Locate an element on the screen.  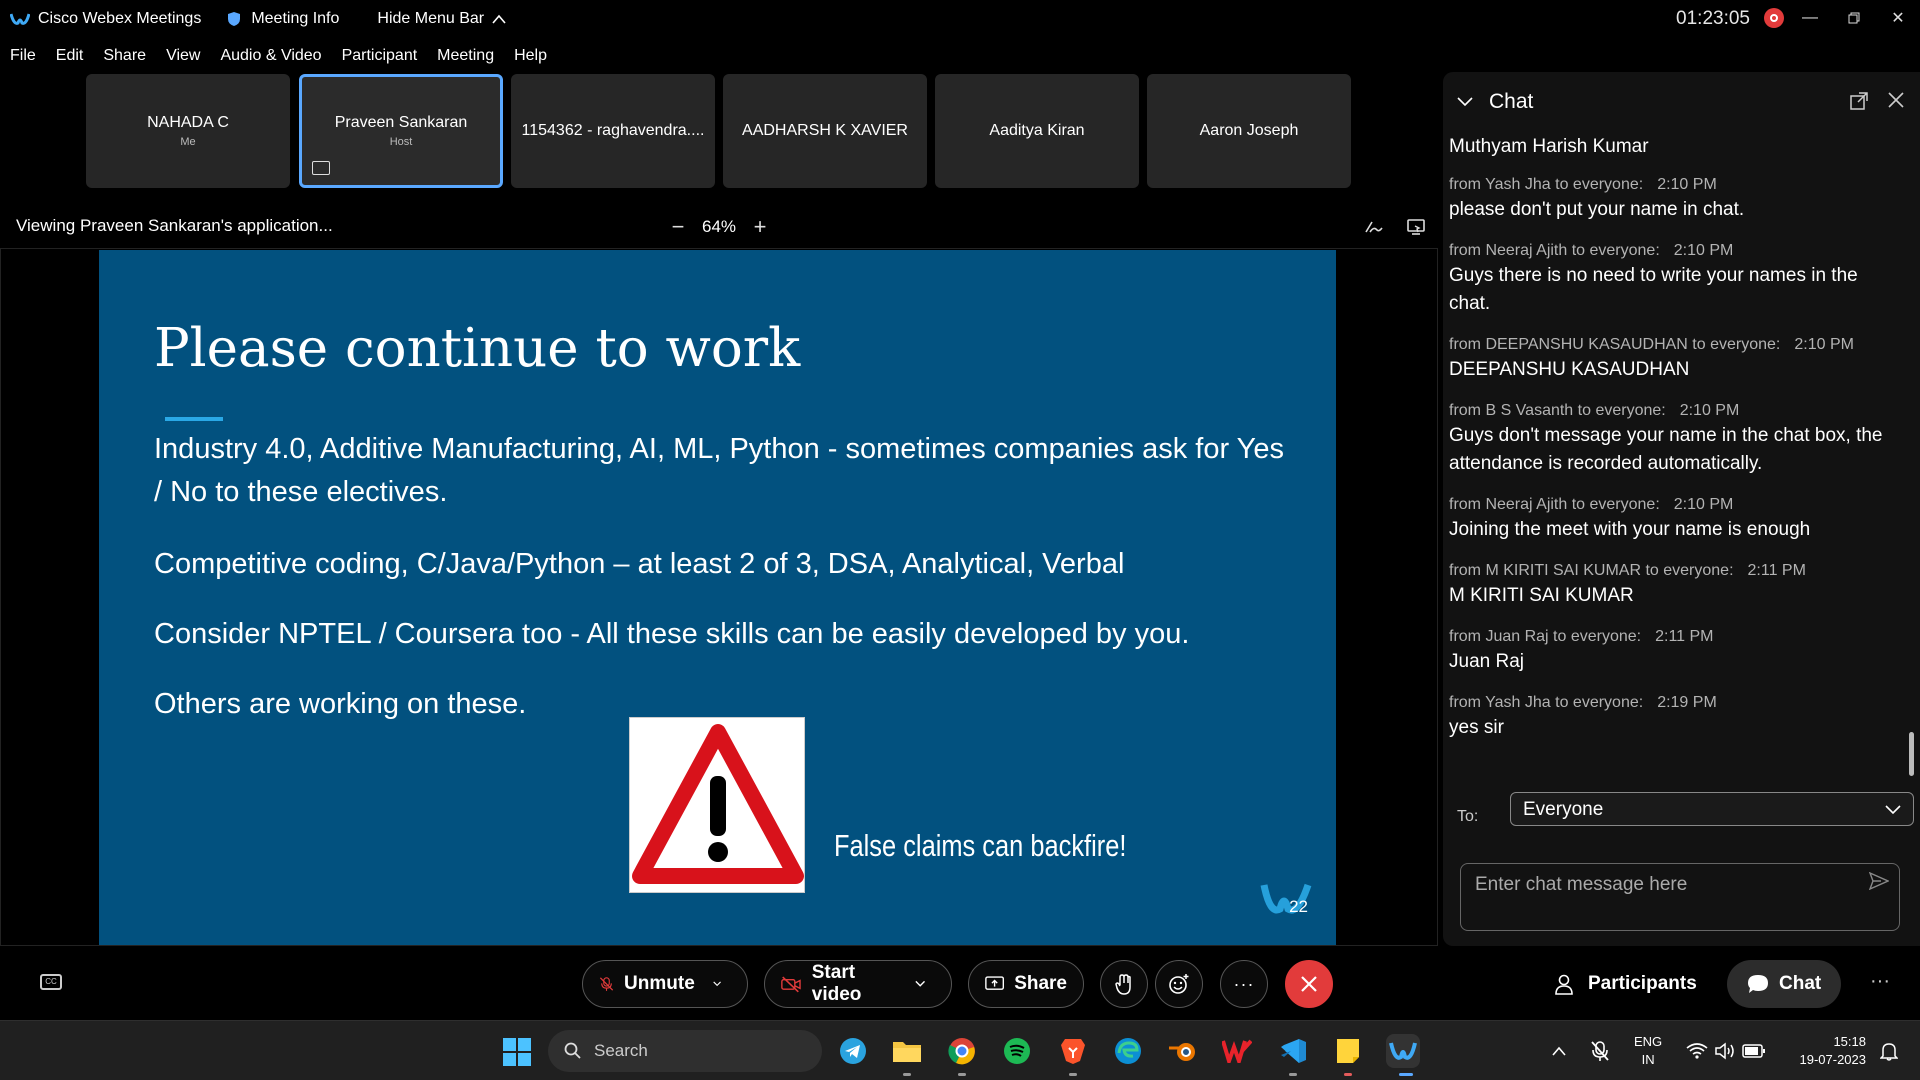
raise-hand-button is located at coordinates (1124, 984).